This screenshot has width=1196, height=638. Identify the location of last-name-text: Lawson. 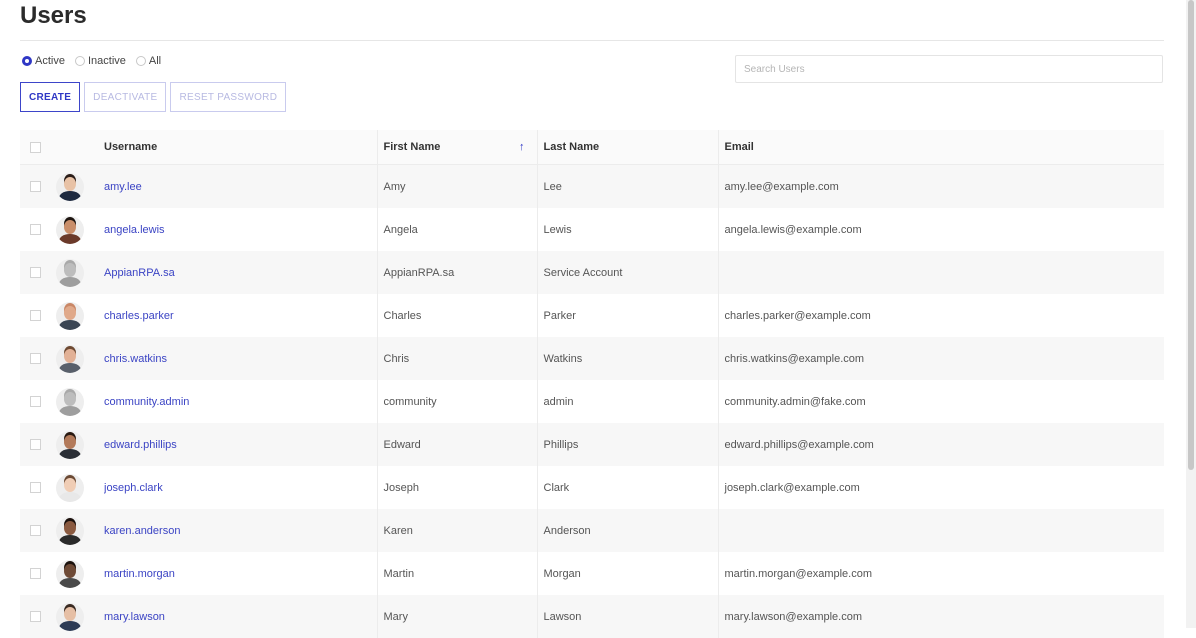
(562, 616).